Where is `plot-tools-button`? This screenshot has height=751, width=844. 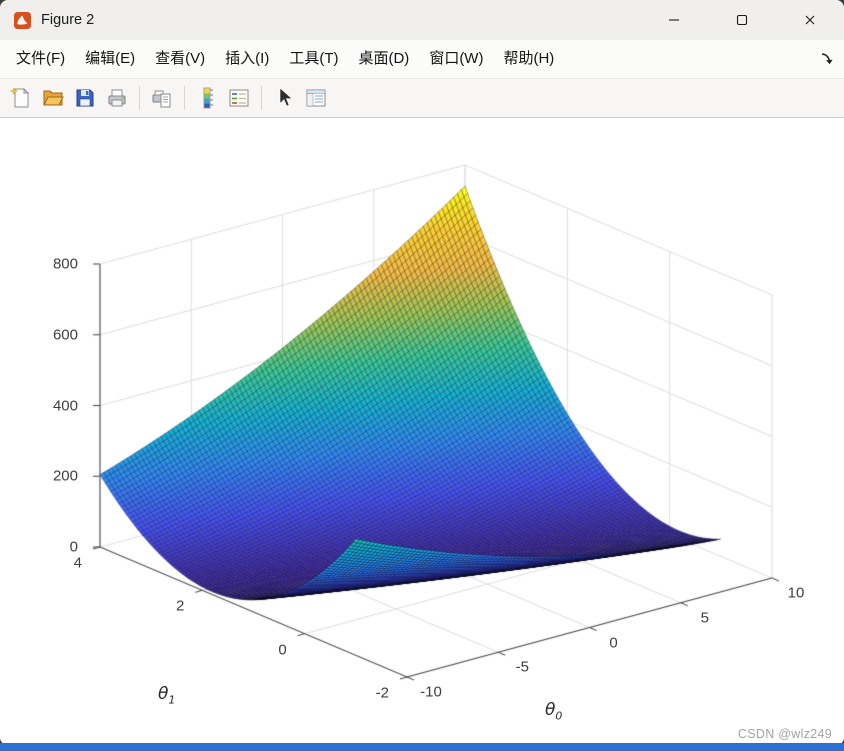 plot-tools-button is located at coordinates (316, 98).